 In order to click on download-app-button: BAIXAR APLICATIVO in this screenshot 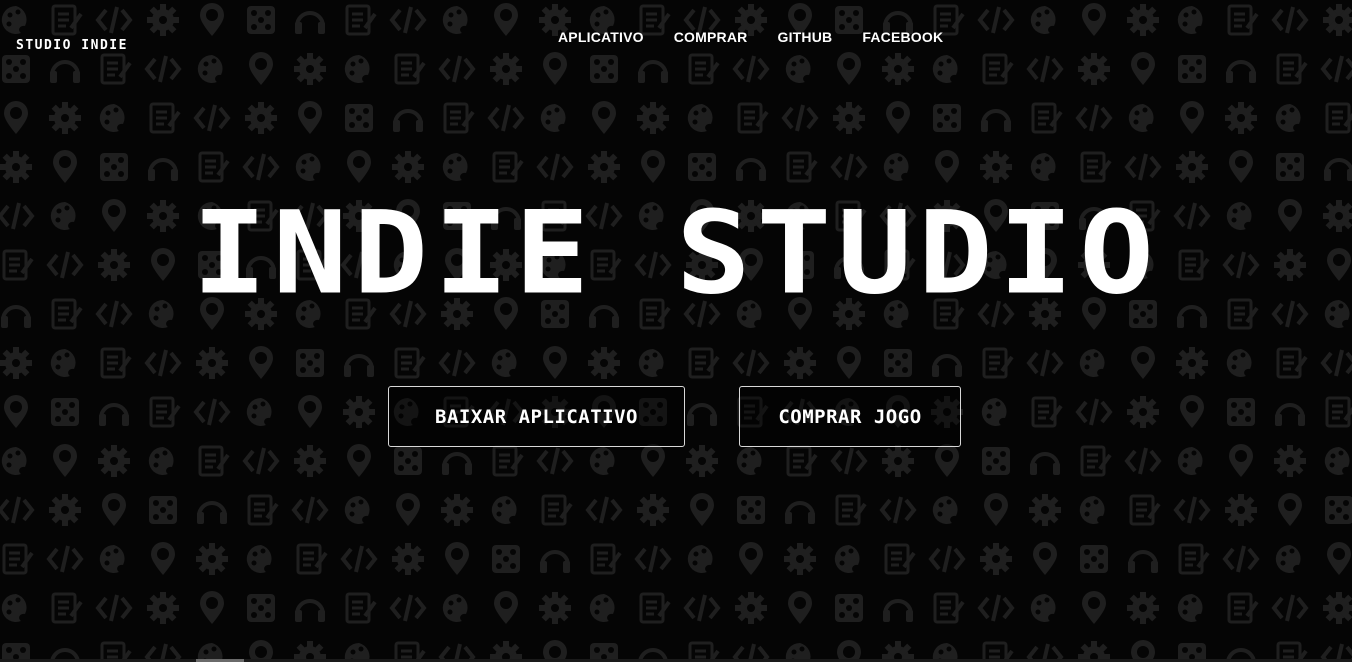, I will do `click(536, 416)`.